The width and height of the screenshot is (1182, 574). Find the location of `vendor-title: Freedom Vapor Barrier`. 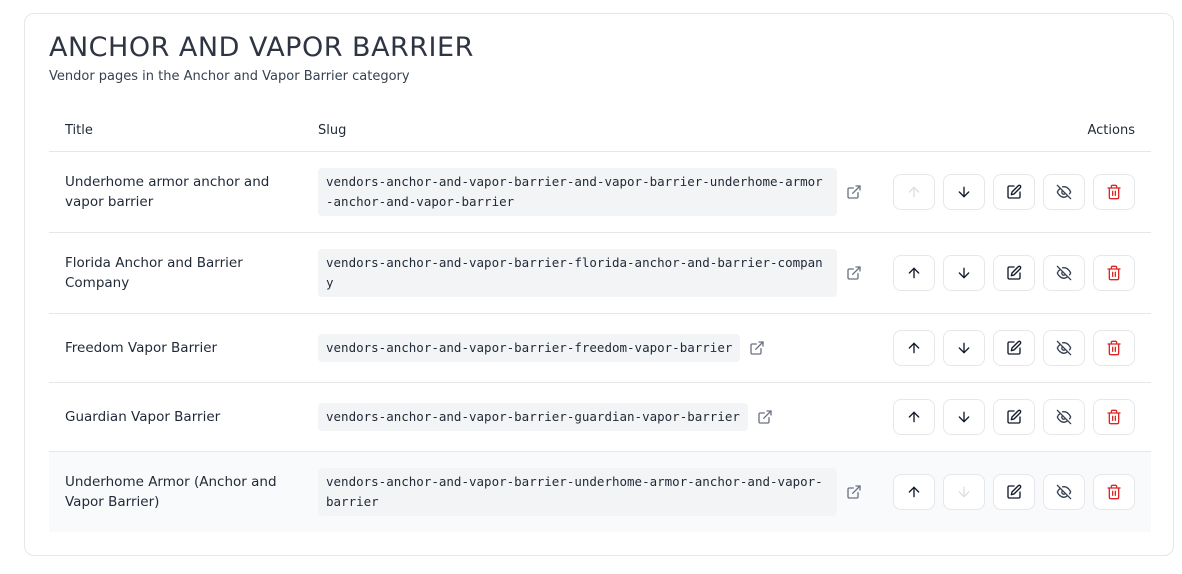

vendor-title: Freedom Vapor Barrier is located at coordinates (141, 348).